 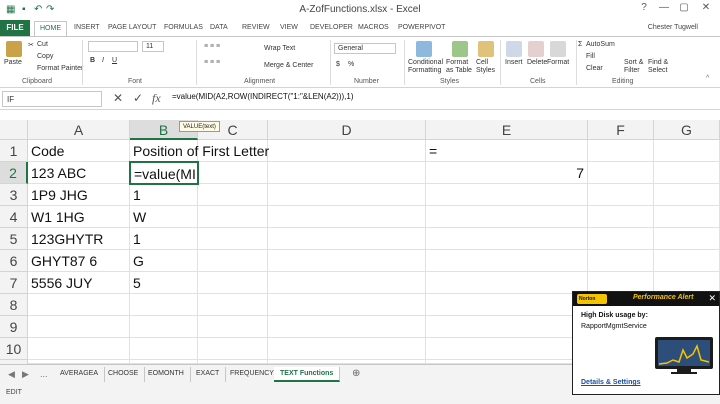 What do you see at coordinates (199, 151) in the screenshot?
I see `cell-b1: Position of First Letter` at bounding box center [199, 151].